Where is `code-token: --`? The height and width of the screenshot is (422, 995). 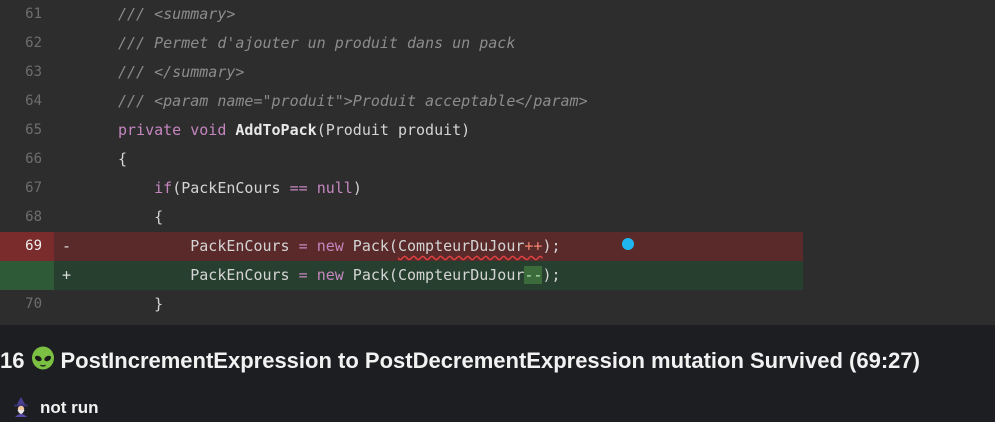
code-token: -- is located at coordinates (533, 275).